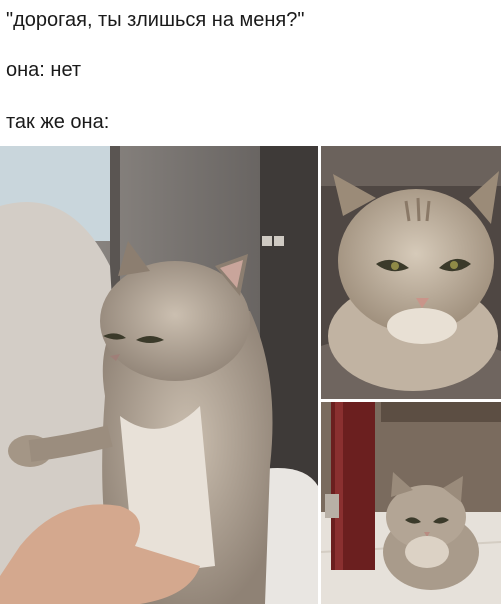  I want to click on caption-meanwhile: так же она:, so click(58, 122).